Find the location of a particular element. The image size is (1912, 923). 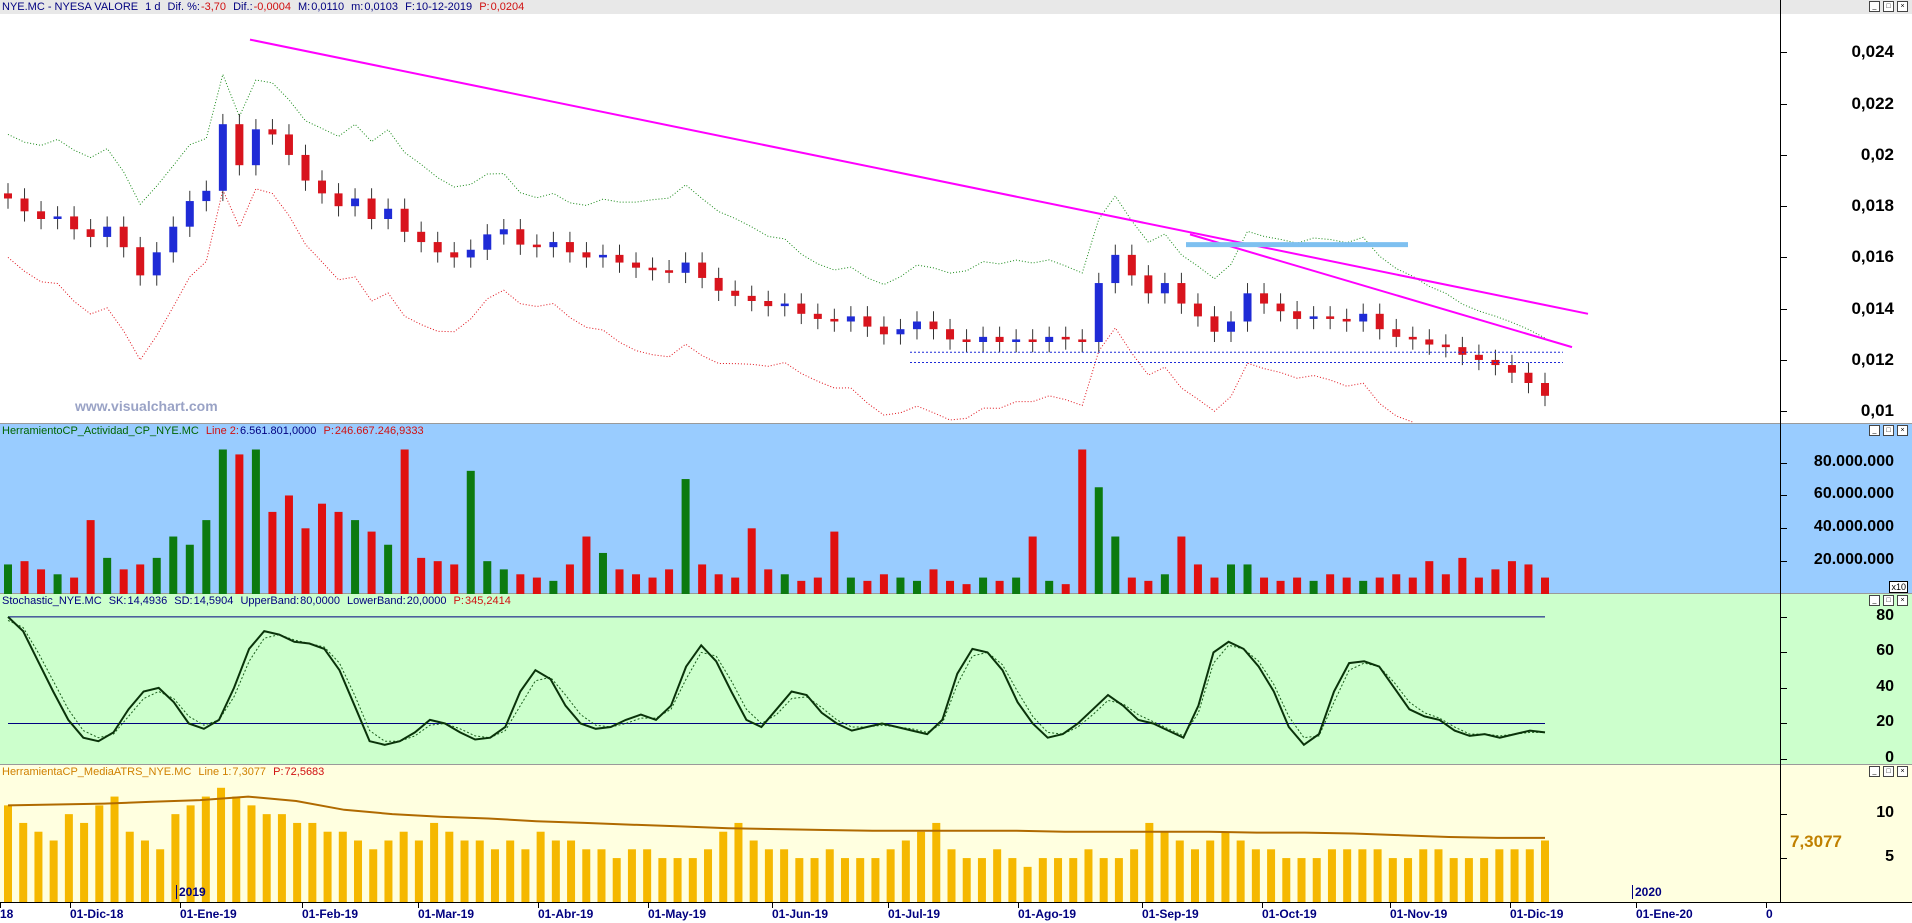

y-tick-label: 80 is located at coordinates (1885, 615).